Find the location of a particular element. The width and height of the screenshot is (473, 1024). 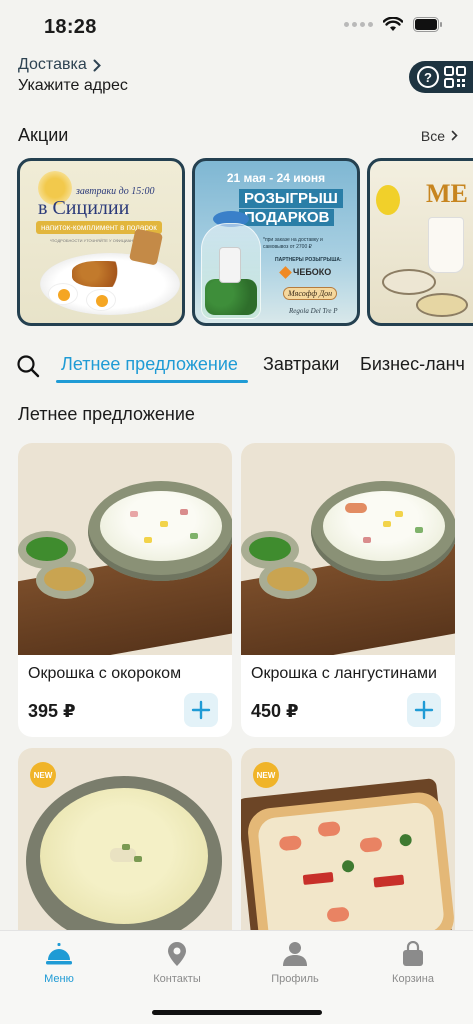

tab-label: Профиль is located at coordinates (295, 979).